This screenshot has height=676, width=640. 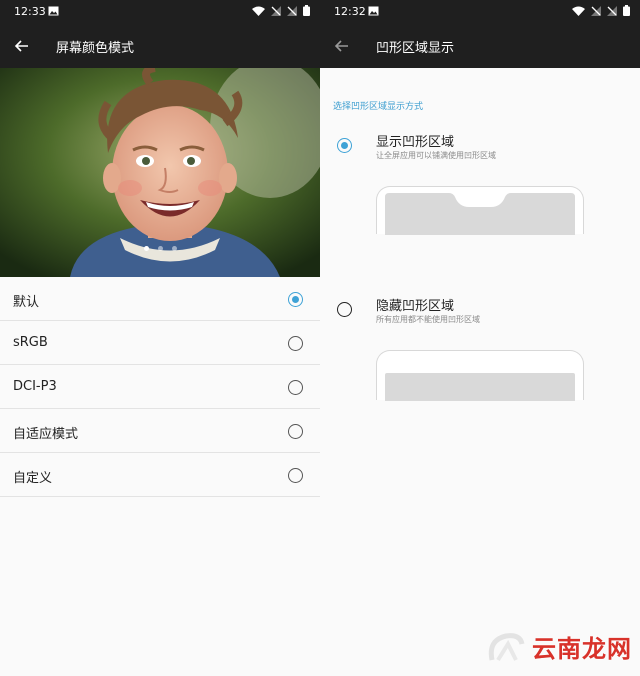 What do you see at coordinates (295, 299) in the screenshot?
I see `radio-default` at bounding box center [295, 299].